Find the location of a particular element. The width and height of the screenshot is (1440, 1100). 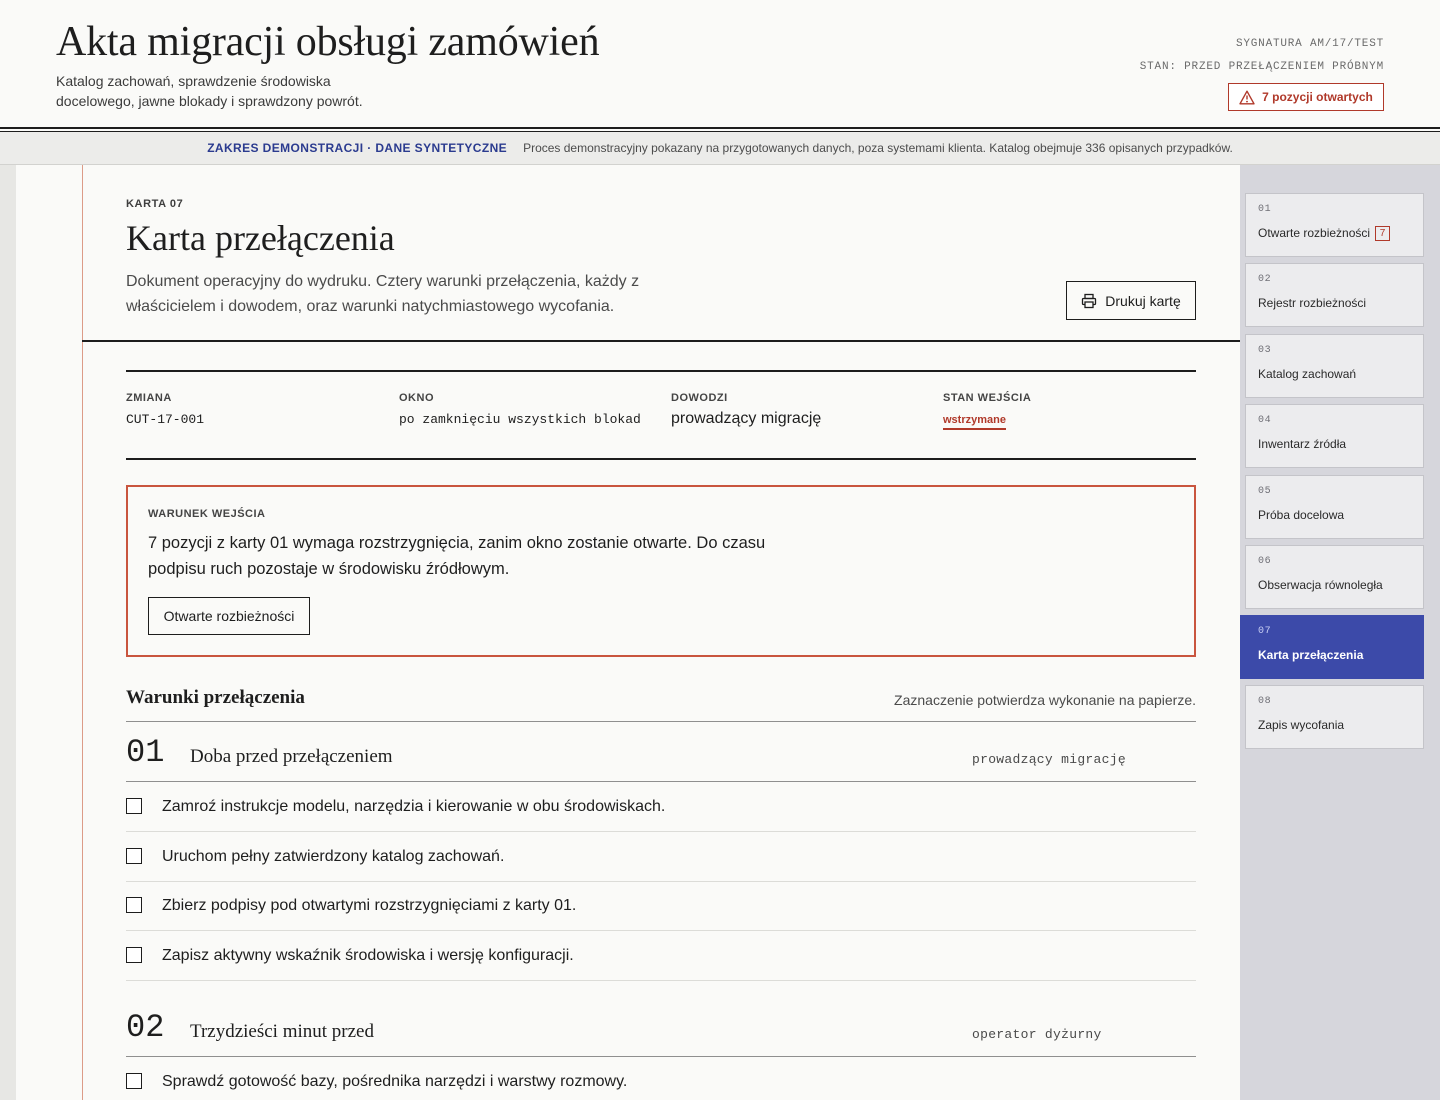

open-items-button: 7 pozycji otwartych is located at coordinates (1306, 97).